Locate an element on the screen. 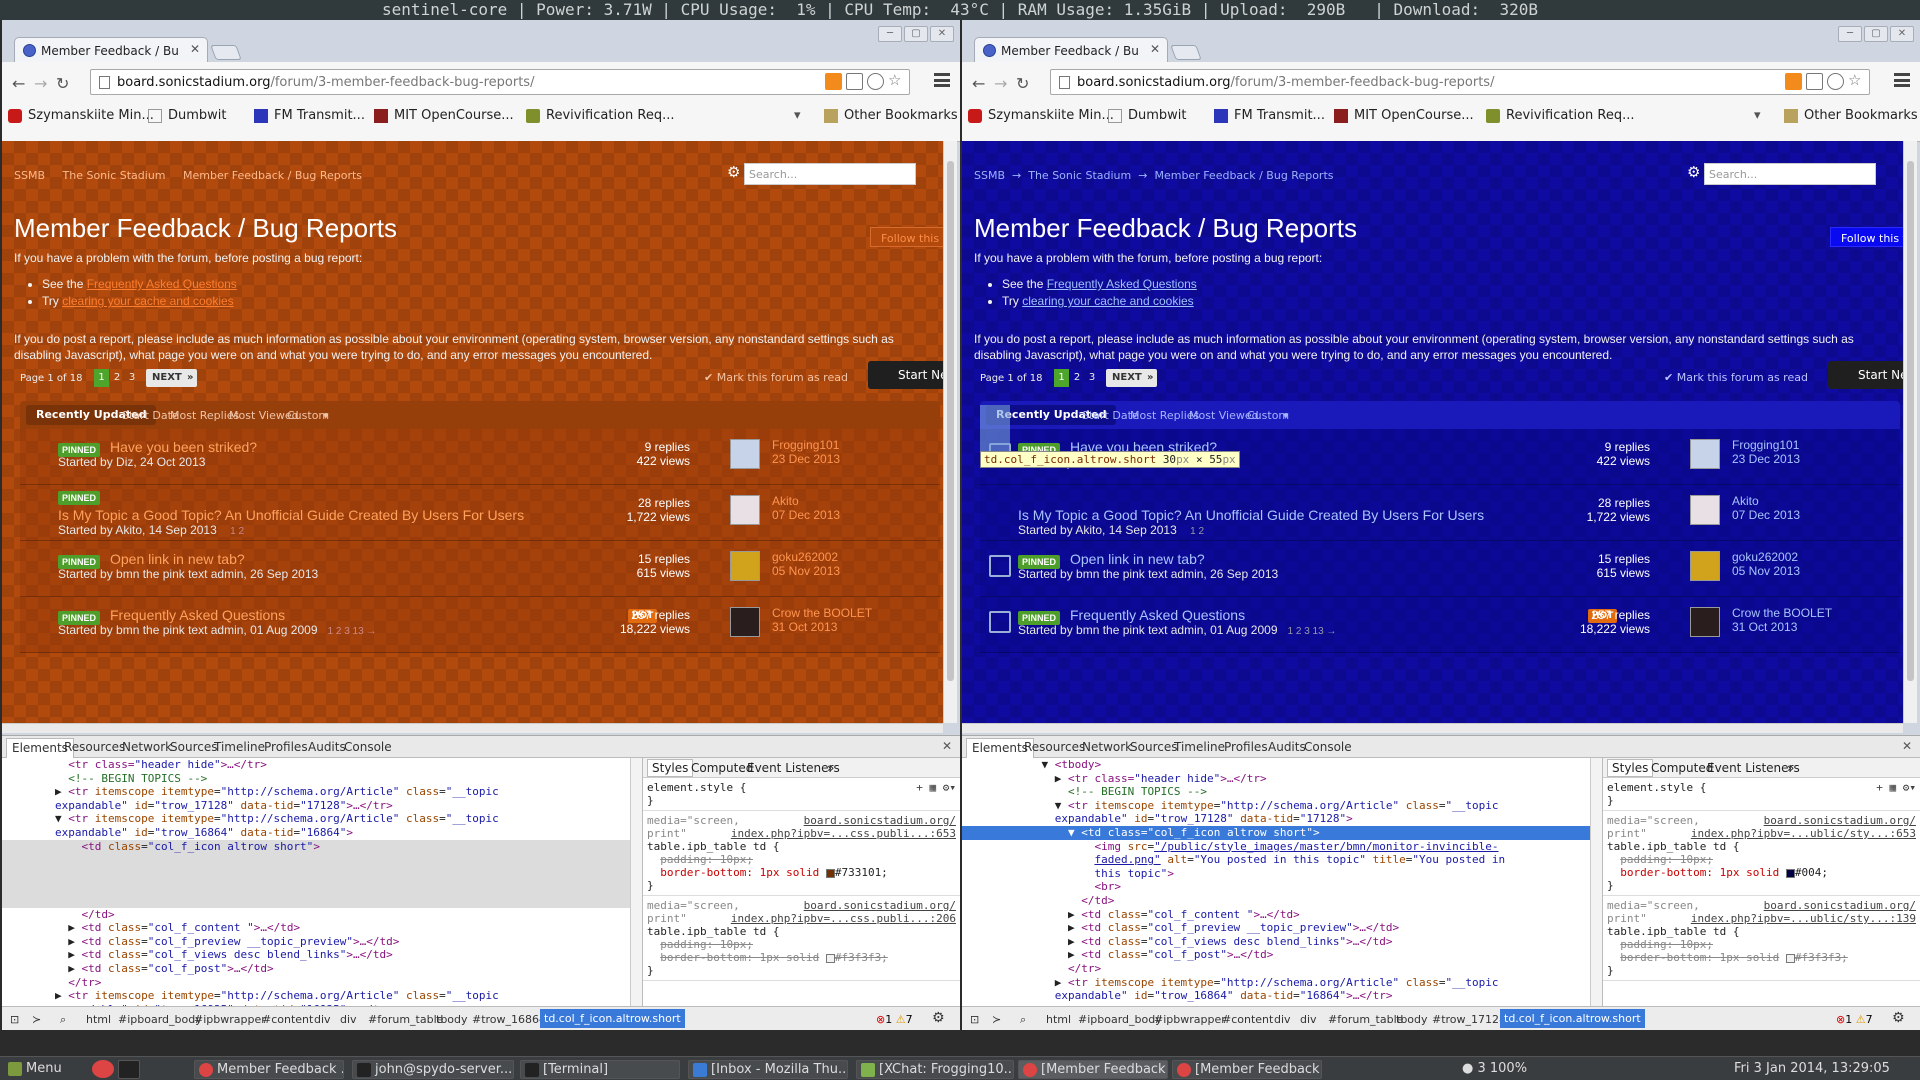  console-counts: ⊗1 ⚠7 is located at coordinates (1854, 1019).